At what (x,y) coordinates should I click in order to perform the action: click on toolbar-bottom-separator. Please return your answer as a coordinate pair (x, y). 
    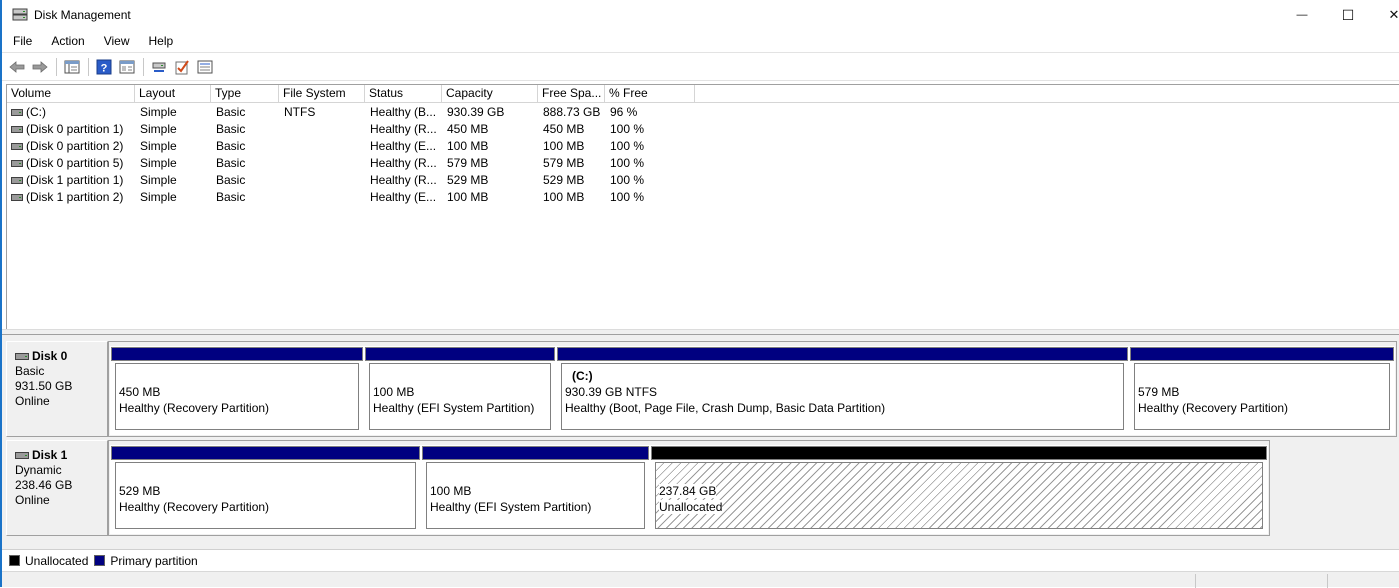
    Looking at the image, I should click on (700, 80).